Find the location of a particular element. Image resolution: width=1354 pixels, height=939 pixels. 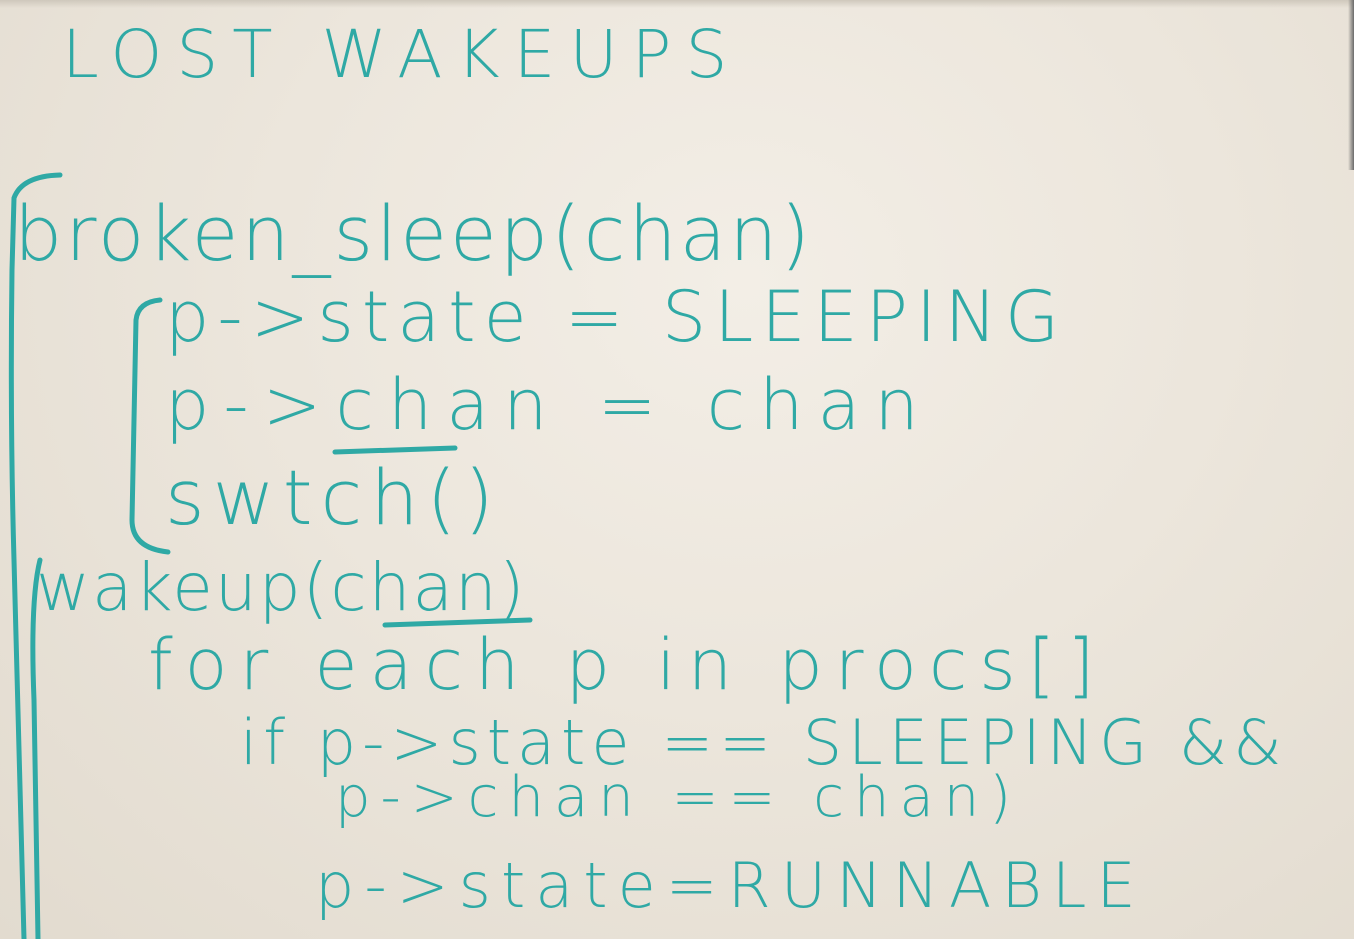

code-line-set-state-sleeping: p->state = SLEEPING is located at coordinates (616, 317).